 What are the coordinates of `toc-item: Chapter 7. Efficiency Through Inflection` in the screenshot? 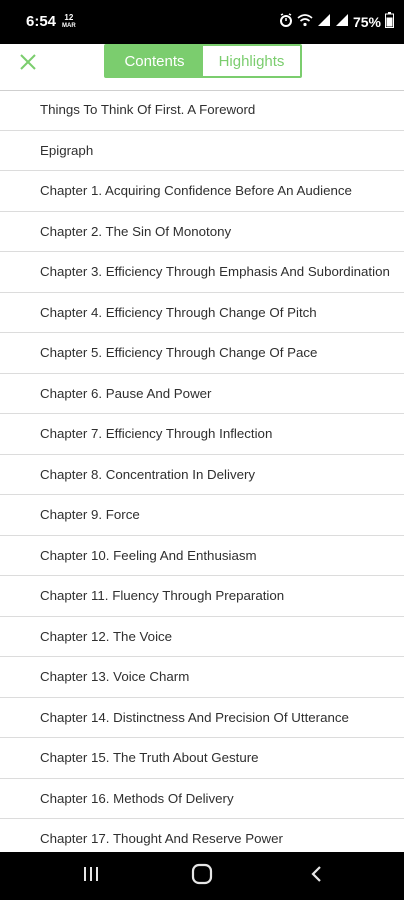 It's located at (202, 434).